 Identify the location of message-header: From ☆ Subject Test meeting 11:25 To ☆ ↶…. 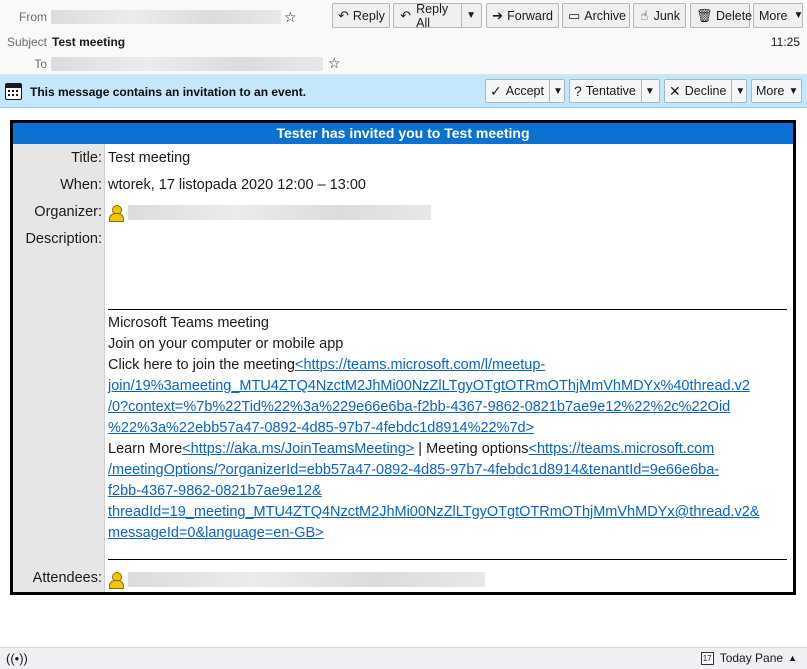
(403, 37).